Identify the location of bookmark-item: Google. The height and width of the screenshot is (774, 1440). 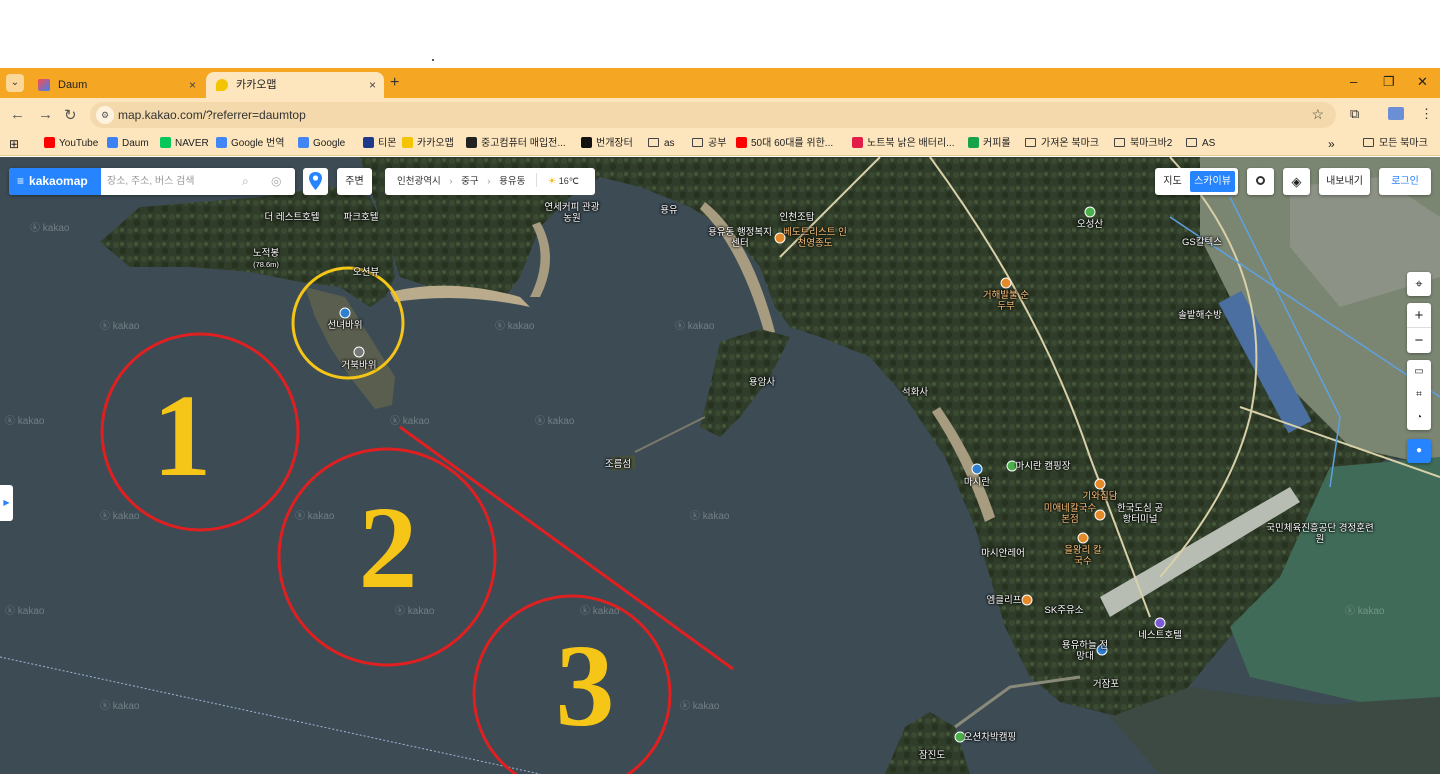
(321, 144).